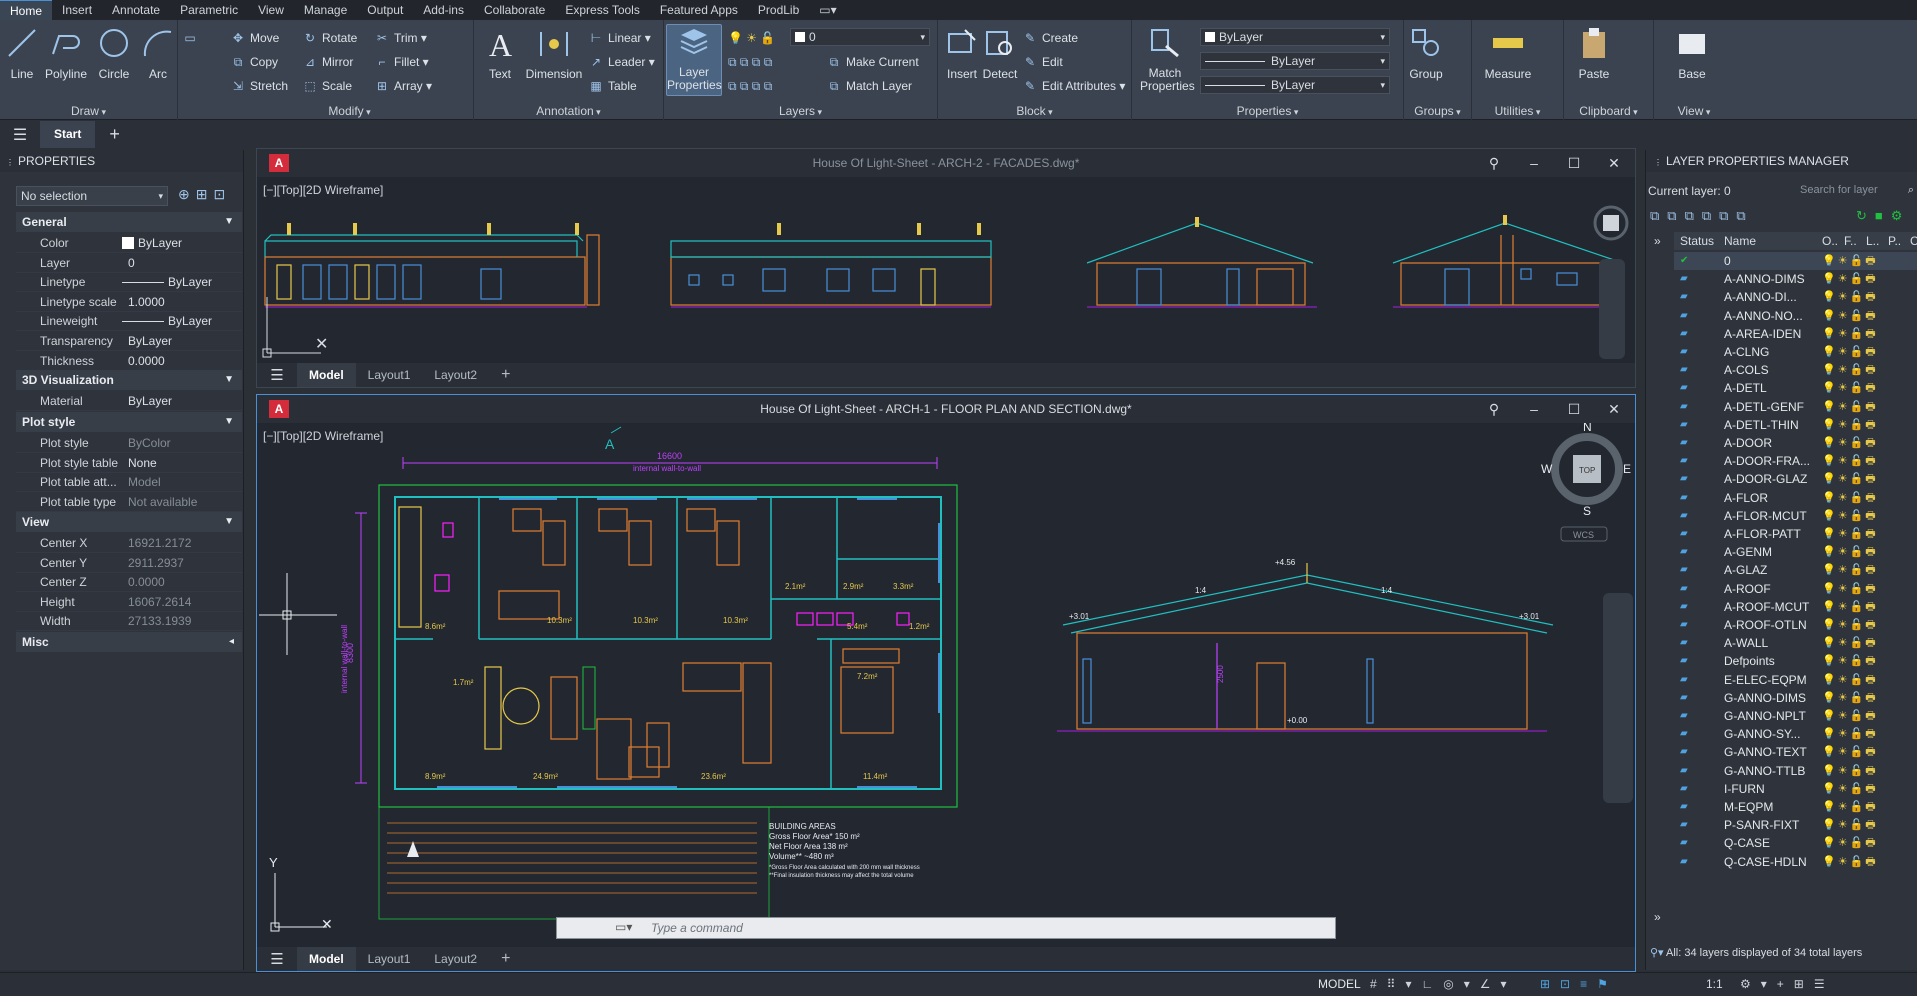 The height and width of the screenshot is (996, 1917). What do you see at coordinates (1795, 534) in the screenshot?
I see `layer-row: ▰ A-FLOR-PATT 💡☀🔓🖶` at bounding box center [1795, 534].